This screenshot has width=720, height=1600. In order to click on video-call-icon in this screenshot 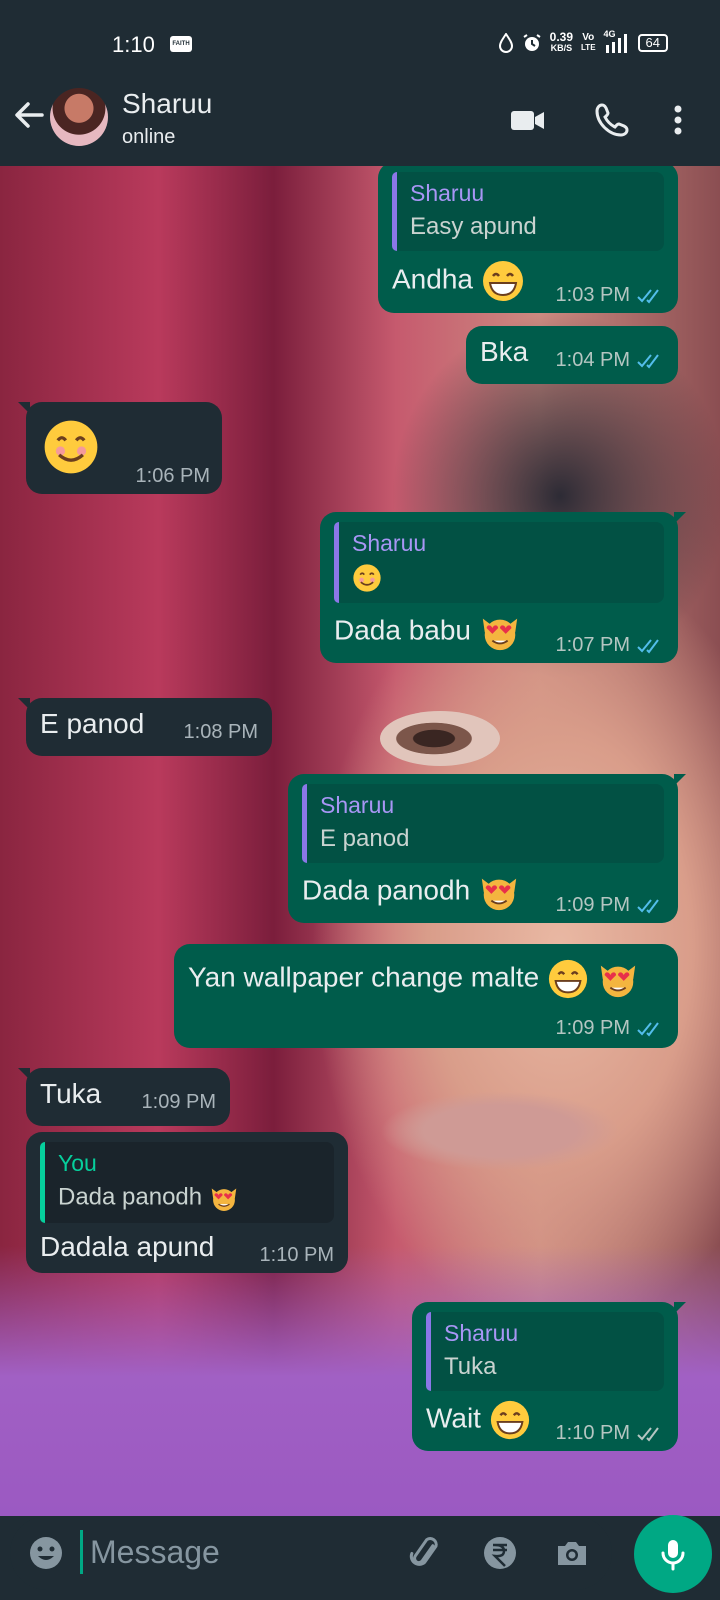, I will do `click(528, 120)`.